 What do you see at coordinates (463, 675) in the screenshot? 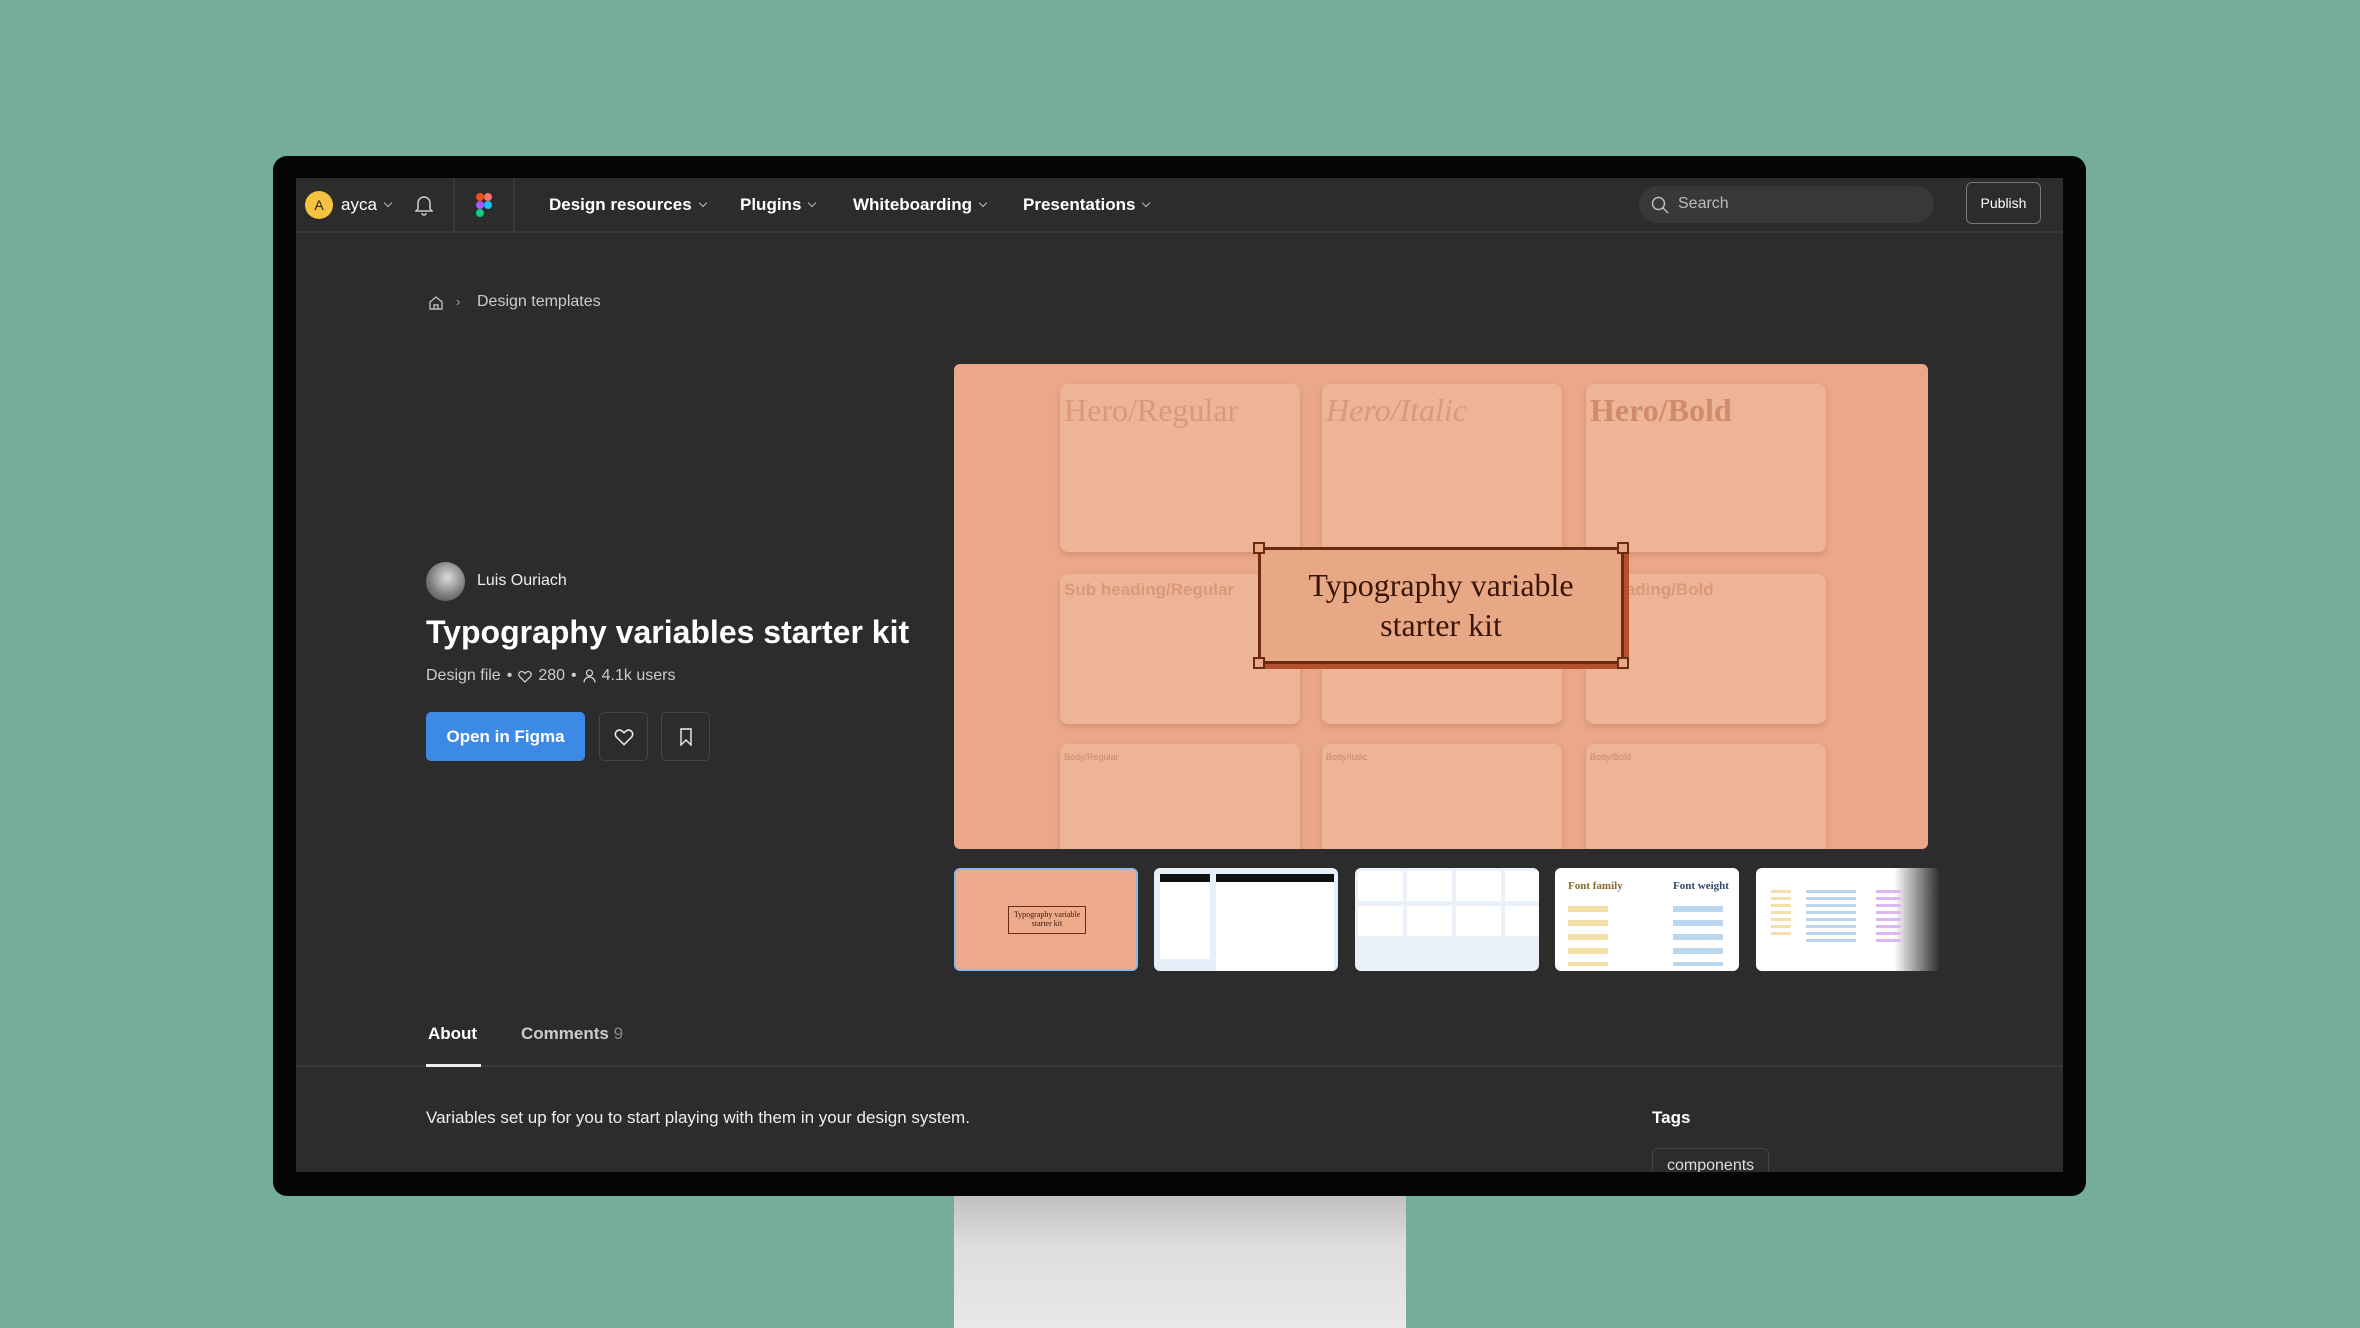
I see `file-type: Design file` at bounding box center [463, 675].